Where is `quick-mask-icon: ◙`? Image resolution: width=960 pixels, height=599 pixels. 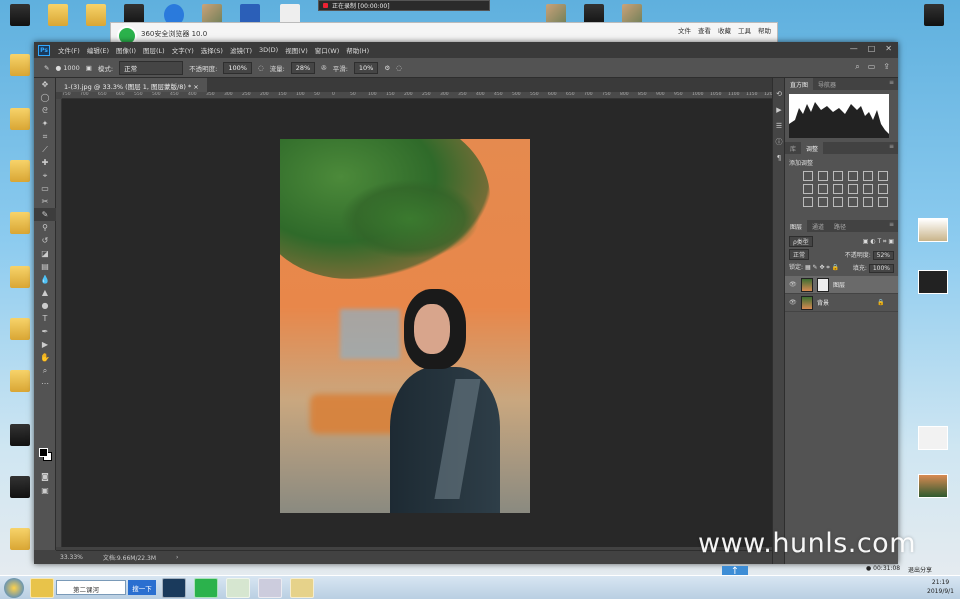 quick-mask-icon: ◙ is located at coordinates (45, 476).